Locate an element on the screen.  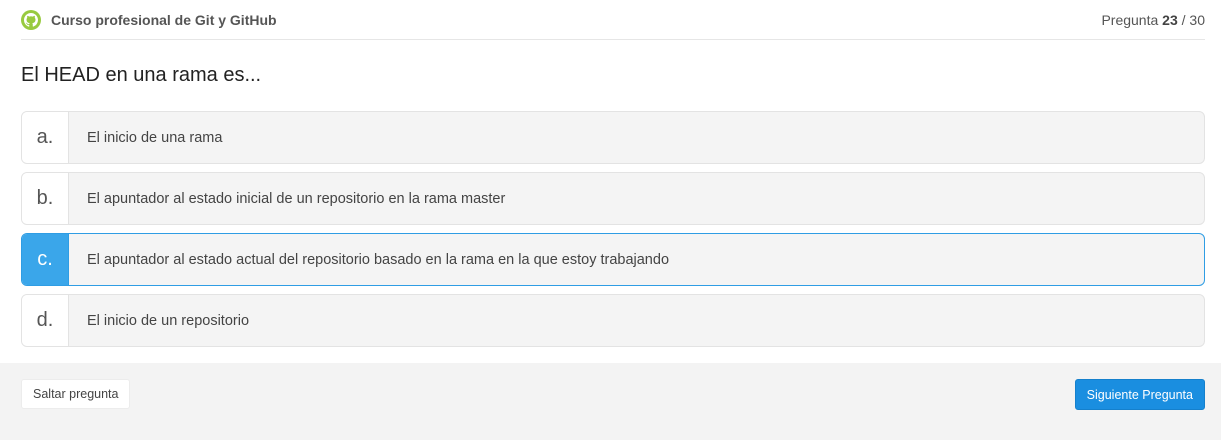
total-questions: 30 is located at coordinates (1197, 19).